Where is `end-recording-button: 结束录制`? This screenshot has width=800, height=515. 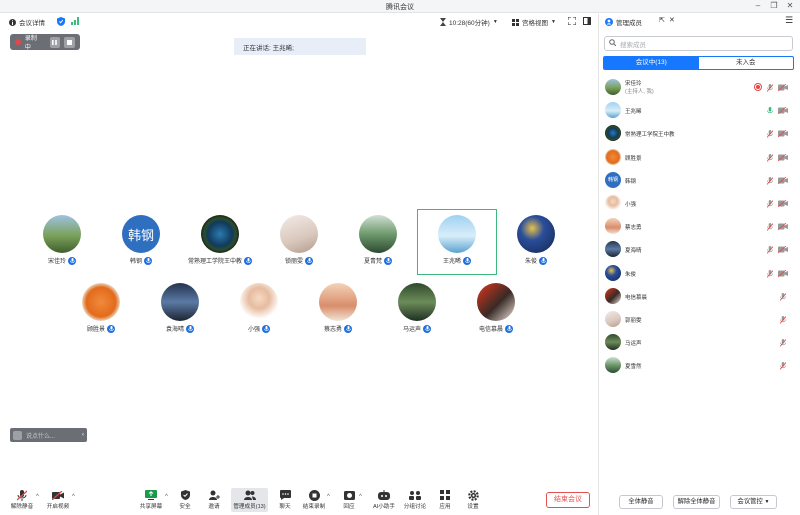
end-recording-button: 结束录制 is located at coordinates (314, 499).